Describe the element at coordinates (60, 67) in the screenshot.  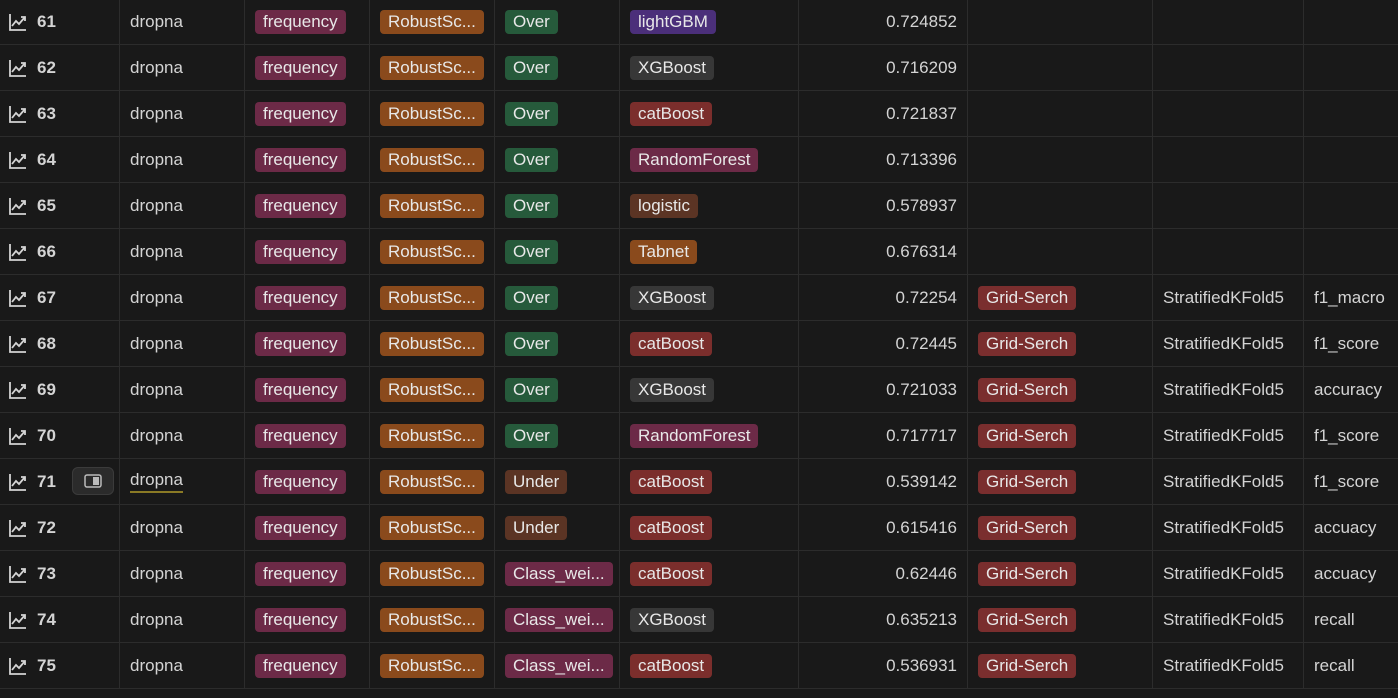
I see `title-cell: 62` at that location.